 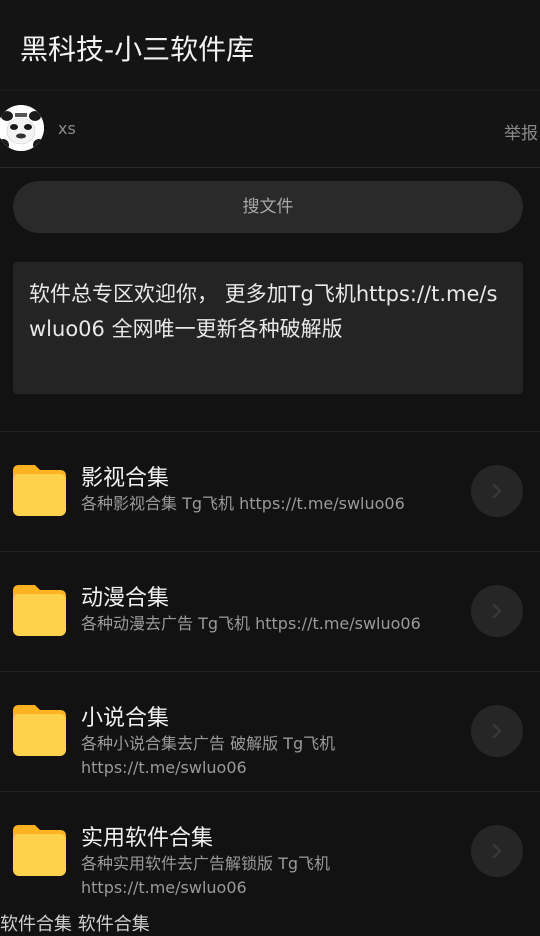 What do you see at coordinates (137, 49) in the screenshot?
I see `page-title: 黑科技-小三软件库` at bounding box center [137, 49].